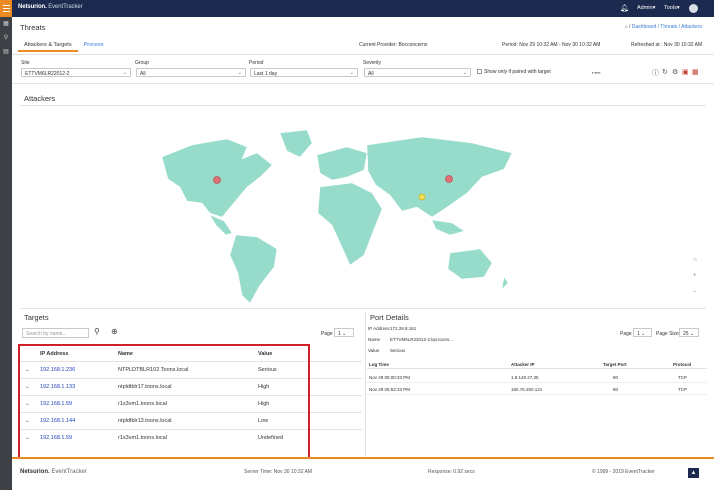  What do you see at coordinates (693, 8) in the screenshot?
I see `user-avatar-icon` at bounding box center [693, 8].